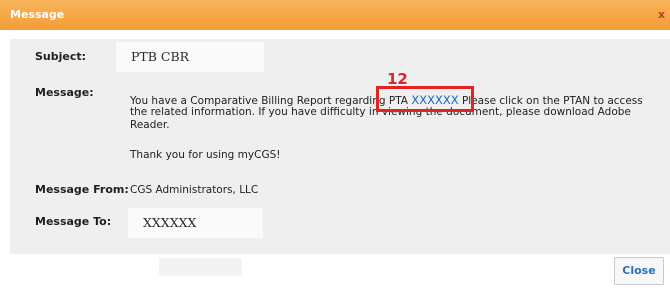  What do you see at coordinates (190, 57) in the screenshot?
I see `subject-value: PTB CBR` at bounding box center [190, 57].